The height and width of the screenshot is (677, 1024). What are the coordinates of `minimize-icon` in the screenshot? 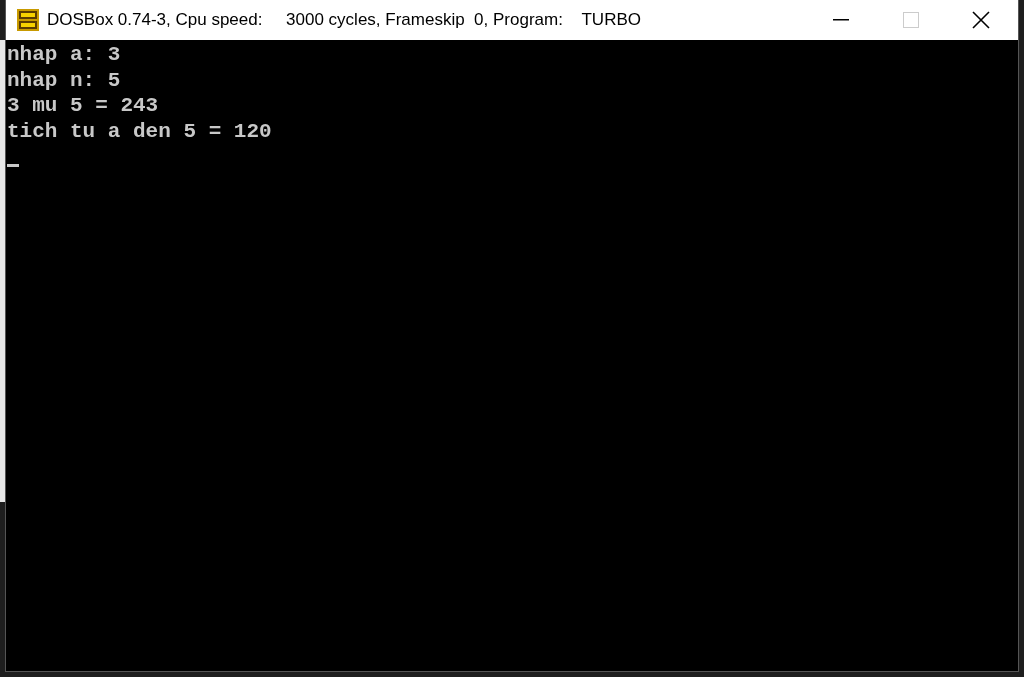 It's located at (841, 20).